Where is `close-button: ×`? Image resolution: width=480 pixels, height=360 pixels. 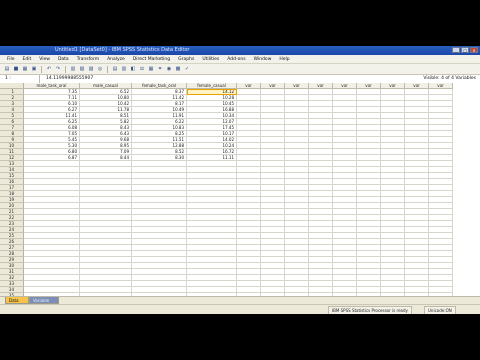
close-button: × is located at coordinates (474, 50).